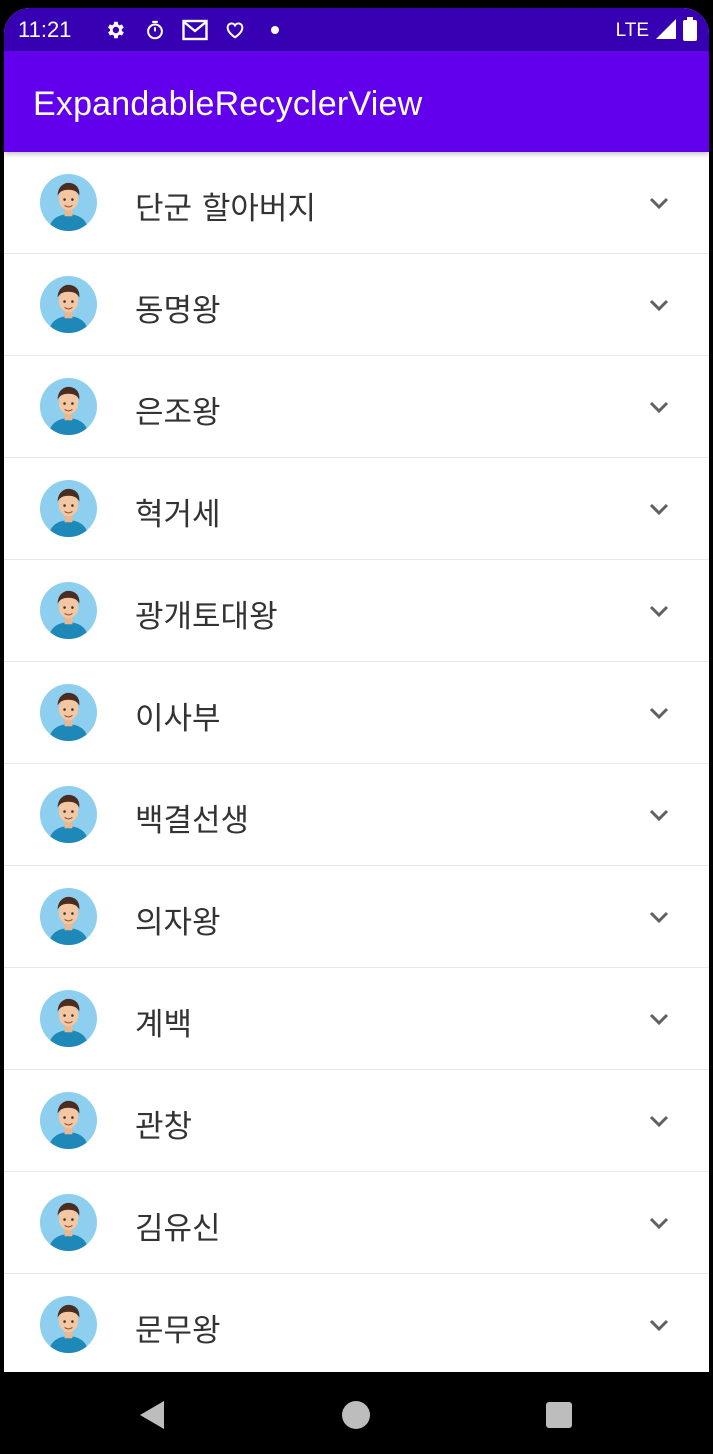  Describe the element at coordinates (228, 104) in the screenshot. I see `app-title: ExpandableRecyclerView` at that location.